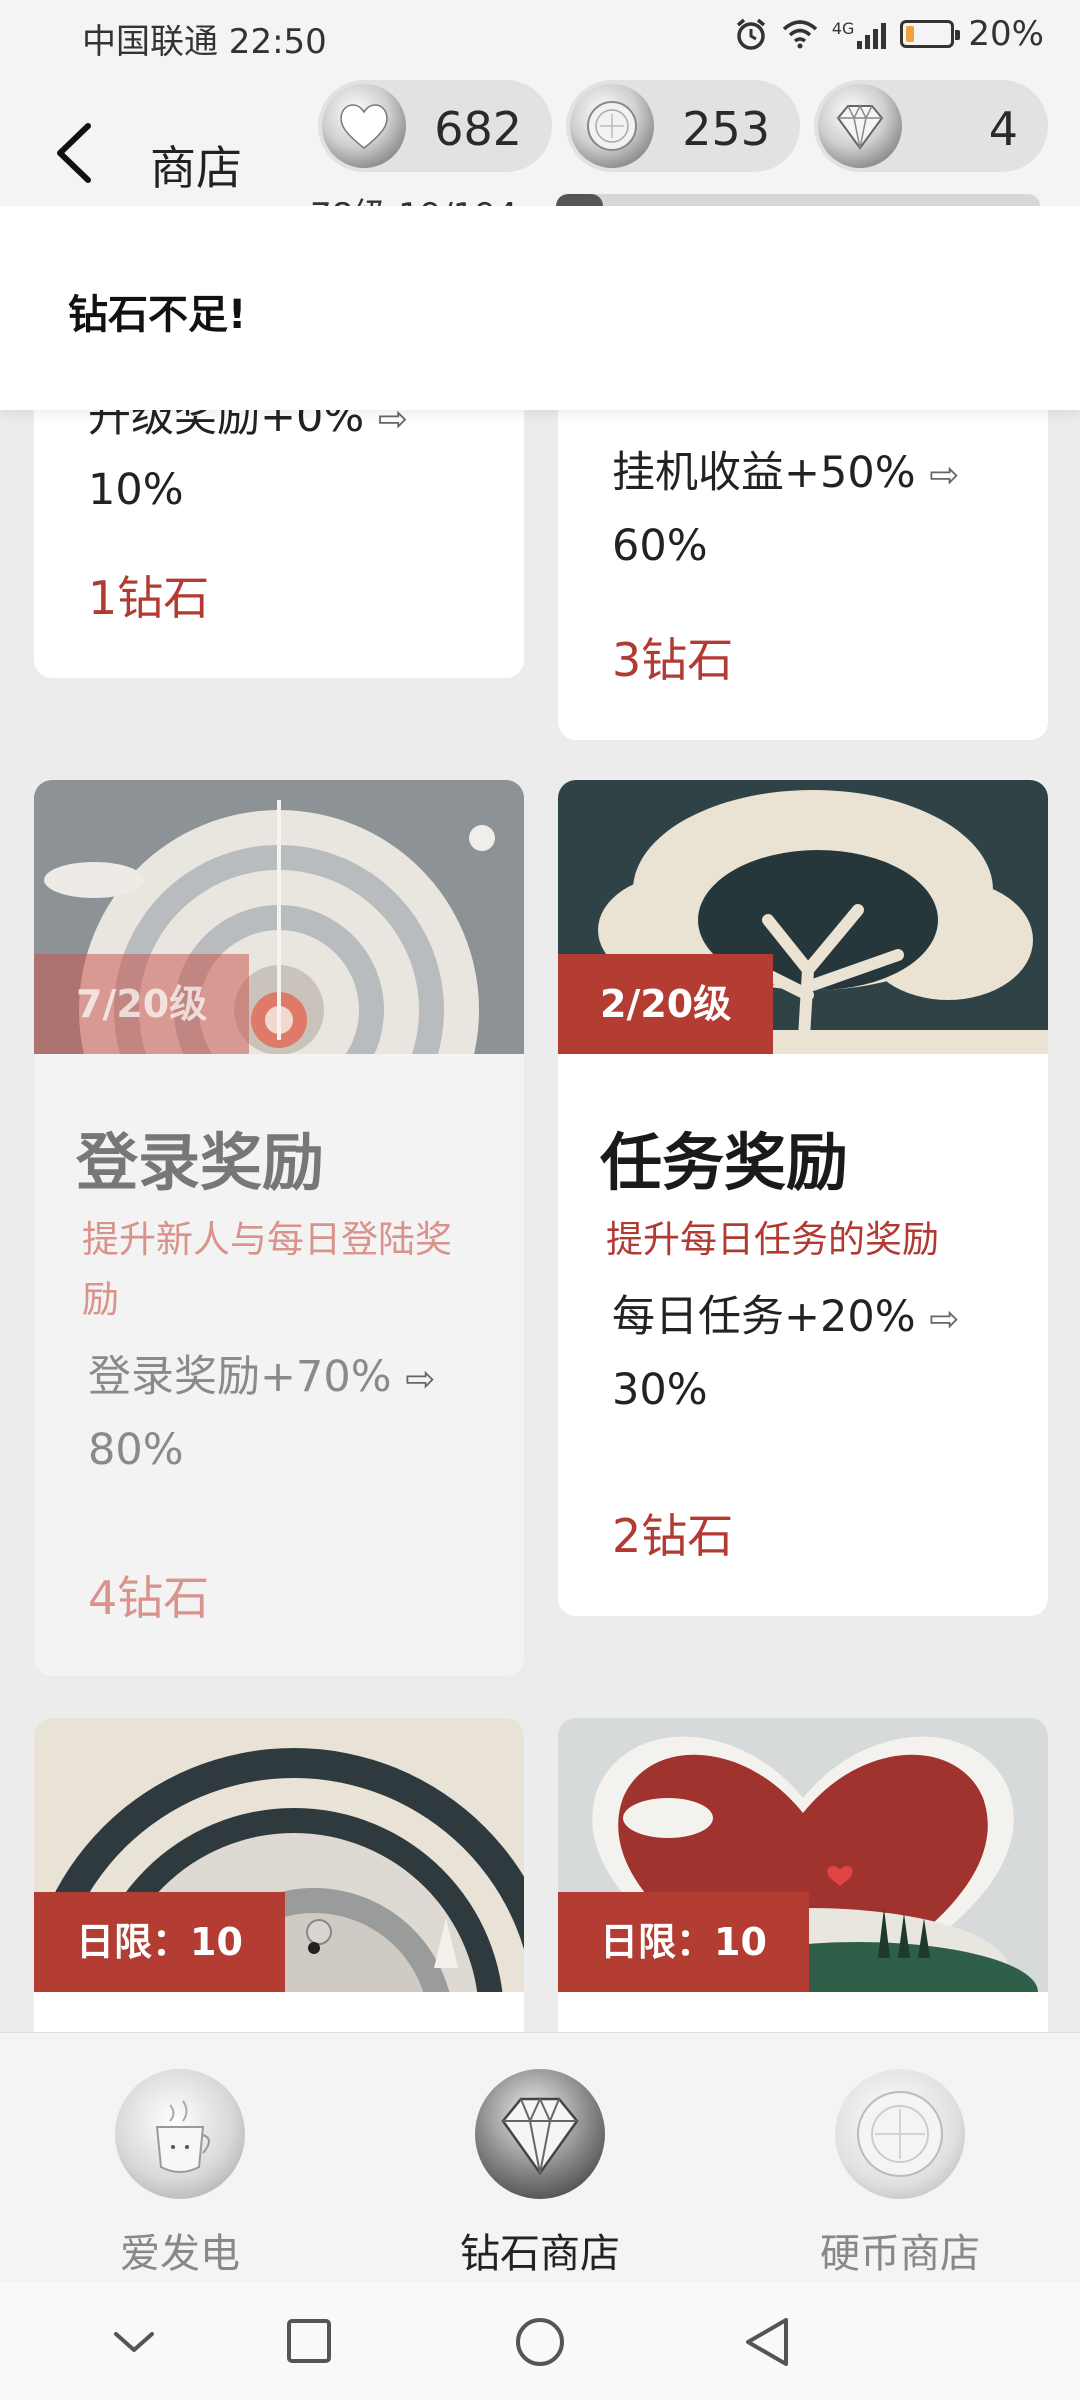  What do you see at coordinates (666, 1004) in the screenshot?
I see `level-tag: 2/20级` at bounding box center [666, 1004].